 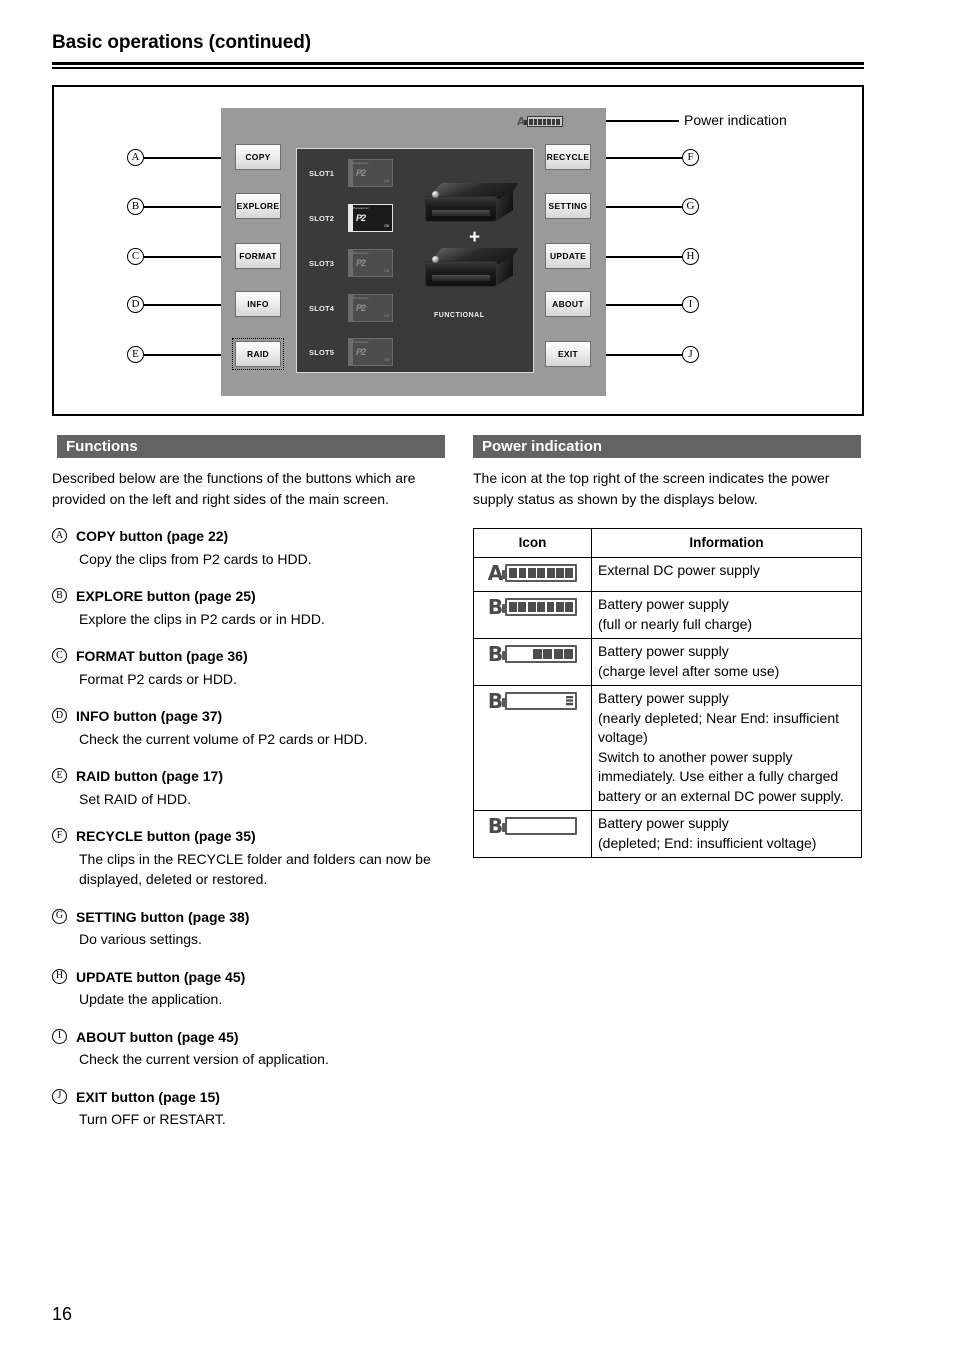 I want to click on marker-c: C, so click(x=59, y=655).